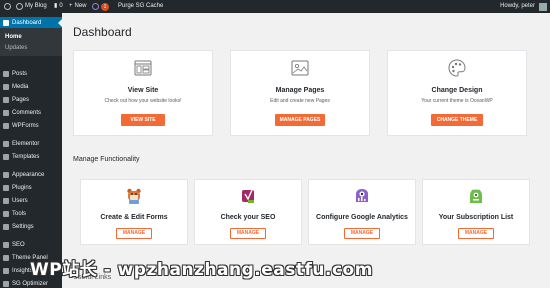 This screenshot has width=550, height=288. What do you see at coordinates (6, 283) in the screenshot?
I see `optimizer-icon` at bounding box center [6, 283].